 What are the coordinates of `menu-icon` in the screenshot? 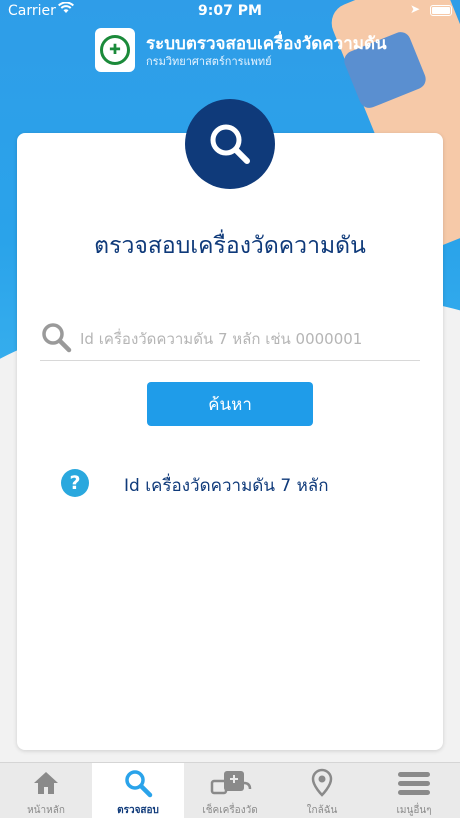 It's located at (414, 783).